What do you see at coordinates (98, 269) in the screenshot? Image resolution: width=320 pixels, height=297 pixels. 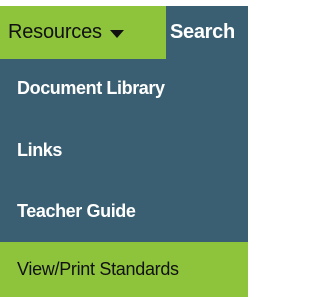 I see `menu-item-label: View/Print Standards` at bounding box center [98, 269].